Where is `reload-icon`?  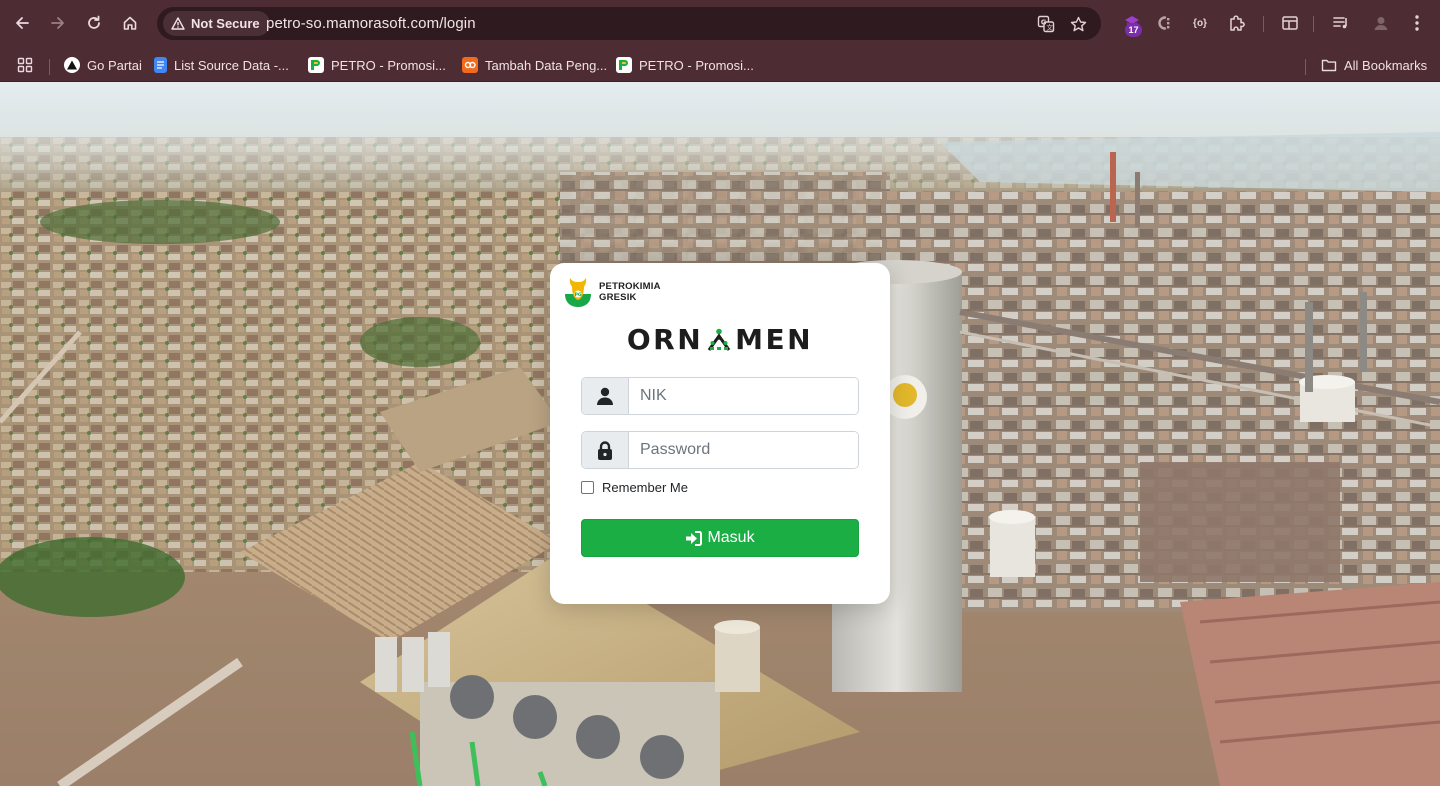
reload-icon is located at coordinates (94, 22).